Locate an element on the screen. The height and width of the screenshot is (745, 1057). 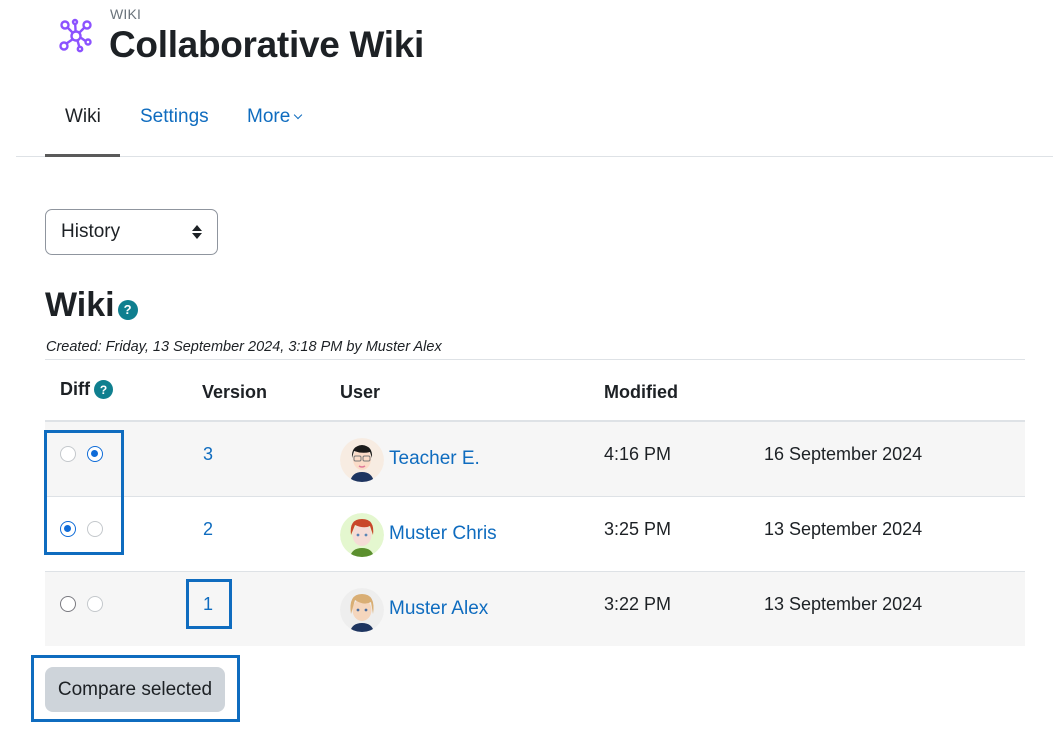
modified-time: 3:25 PM is located at coordinates (638, 529).